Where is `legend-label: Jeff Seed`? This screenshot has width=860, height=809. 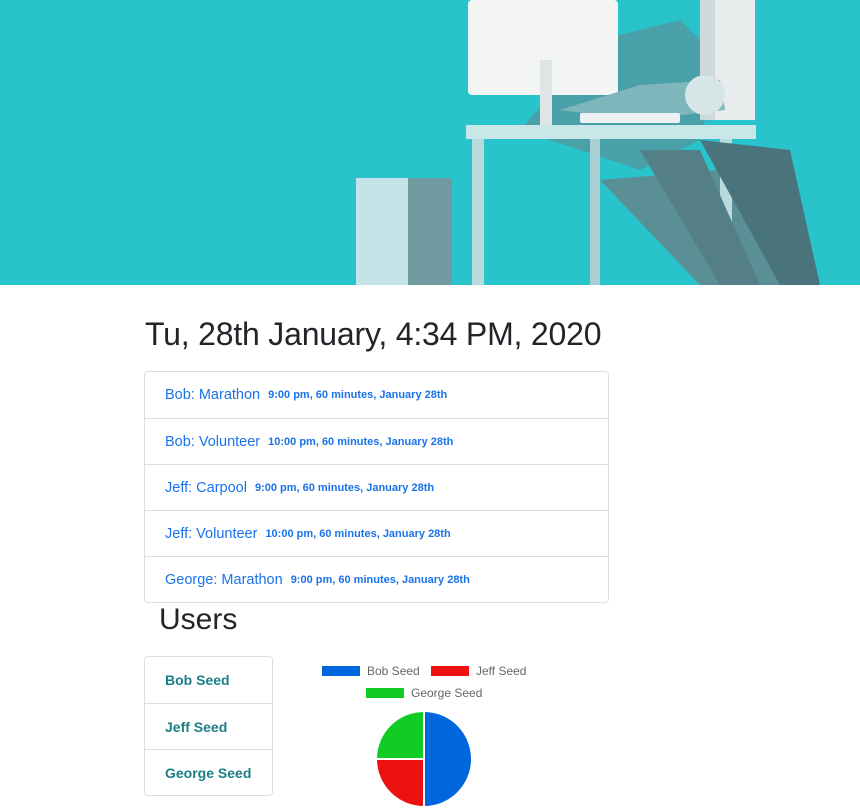
legend-label: Jeff Seed is located at coordinates (501, 671).